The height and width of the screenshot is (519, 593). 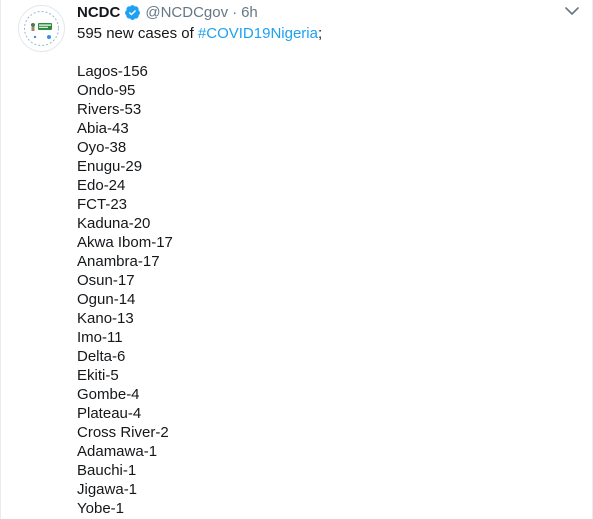 What do you see at coordinates (114, 223) in the screenshot?
I see `list-item: Kaduna-20` at bounding box center [114, 223].